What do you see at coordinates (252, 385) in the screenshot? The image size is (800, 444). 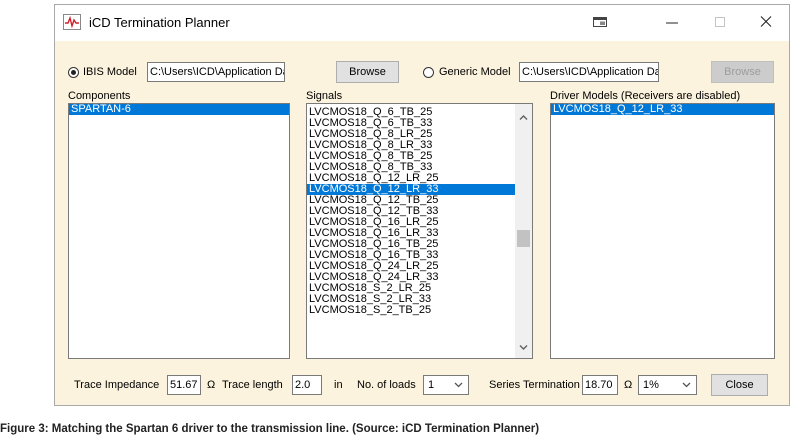 I see `trace-length-label: Trace length` at bounding box center [252, 385].